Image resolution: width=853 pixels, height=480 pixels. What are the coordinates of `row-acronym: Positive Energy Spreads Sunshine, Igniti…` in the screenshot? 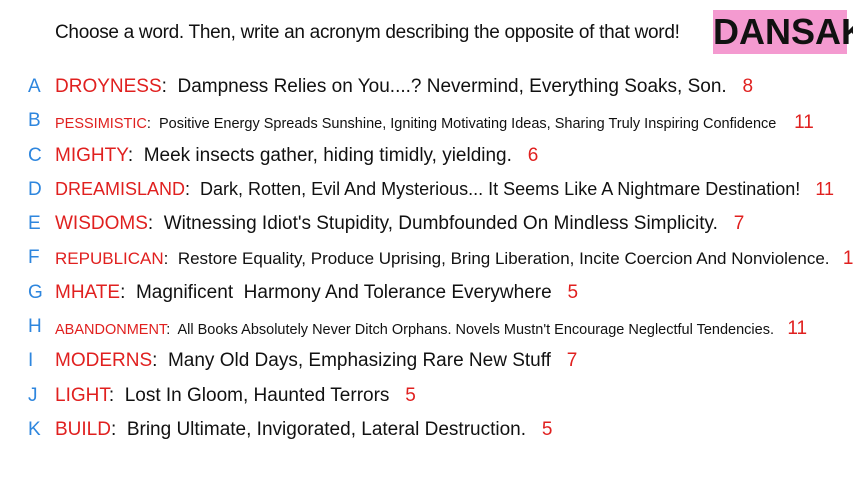 It's located at (467, 124).